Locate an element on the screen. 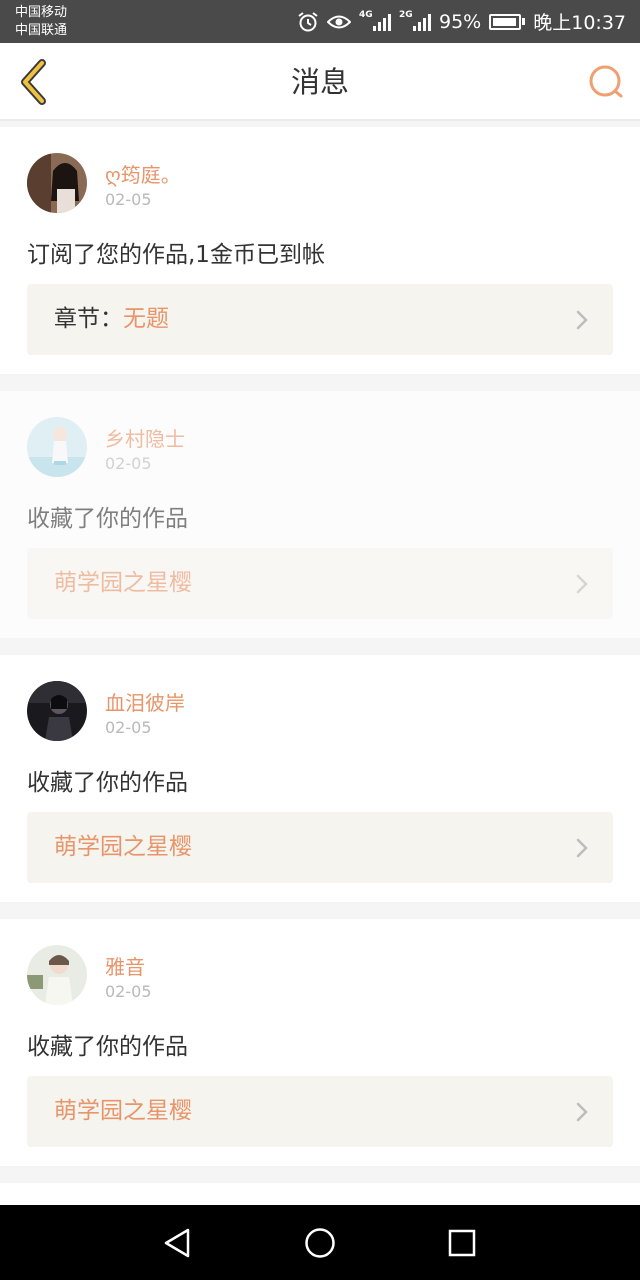 The height and width of the screenshot is (1280, 640). signal-icon: 2G is located at coordinates (415, 20).